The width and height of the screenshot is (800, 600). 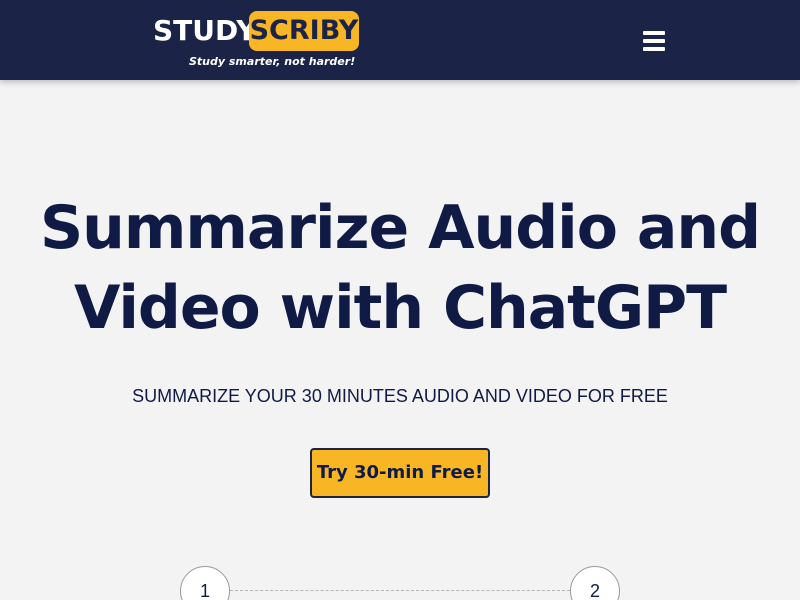 I want to click on try-free-button: Try 30-min Free!, so click(x=400, y=473).